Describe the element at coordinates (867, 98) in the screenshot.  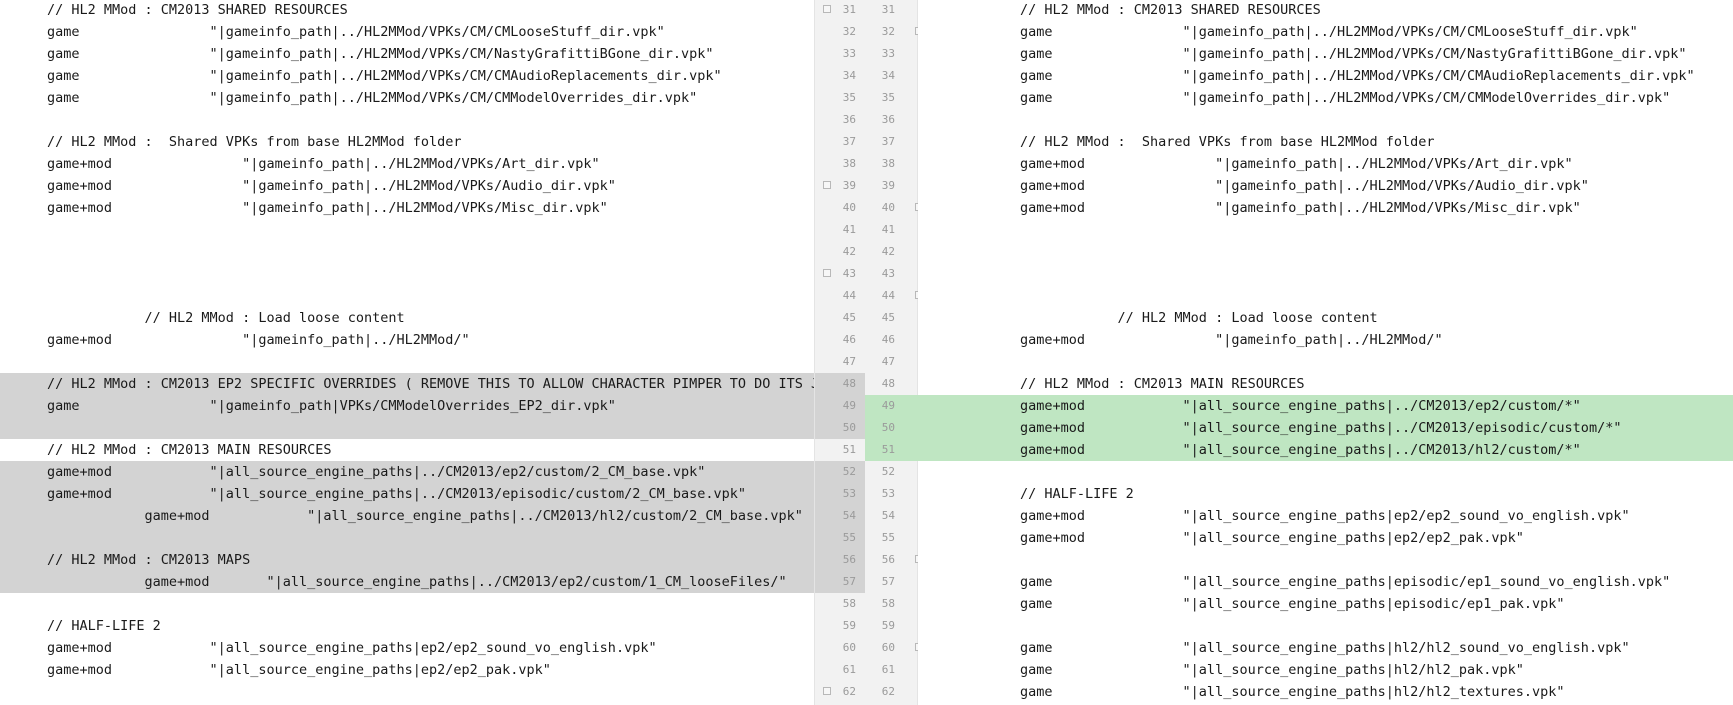
I see `gutter-row: 35 35` at that location.